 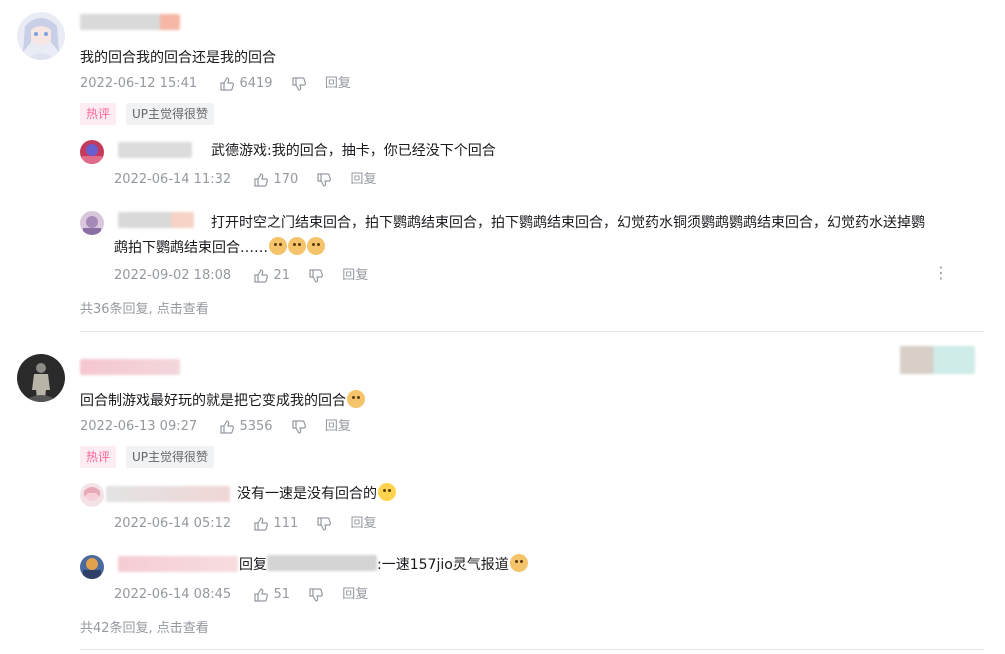 I want to click on like-button: 51, so click(x=271, y=595).